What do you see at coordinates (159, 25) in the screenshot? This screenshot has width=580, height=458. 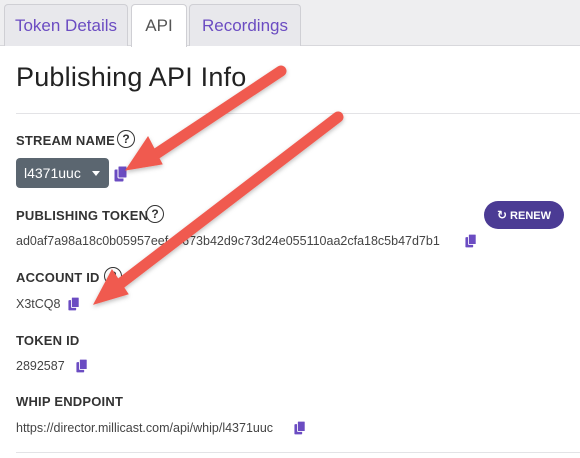 I see `tab-api: API` at bounding box center [159, 25].